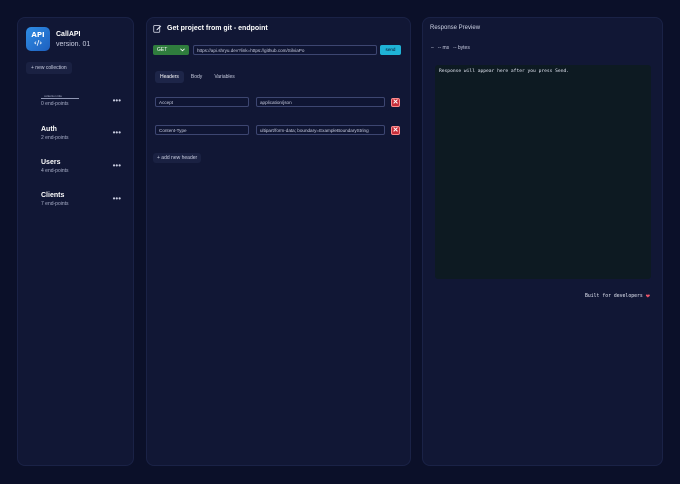 This screenshot has width=680, height=484. I want to click on tab-body: Body, so click(196, 77).